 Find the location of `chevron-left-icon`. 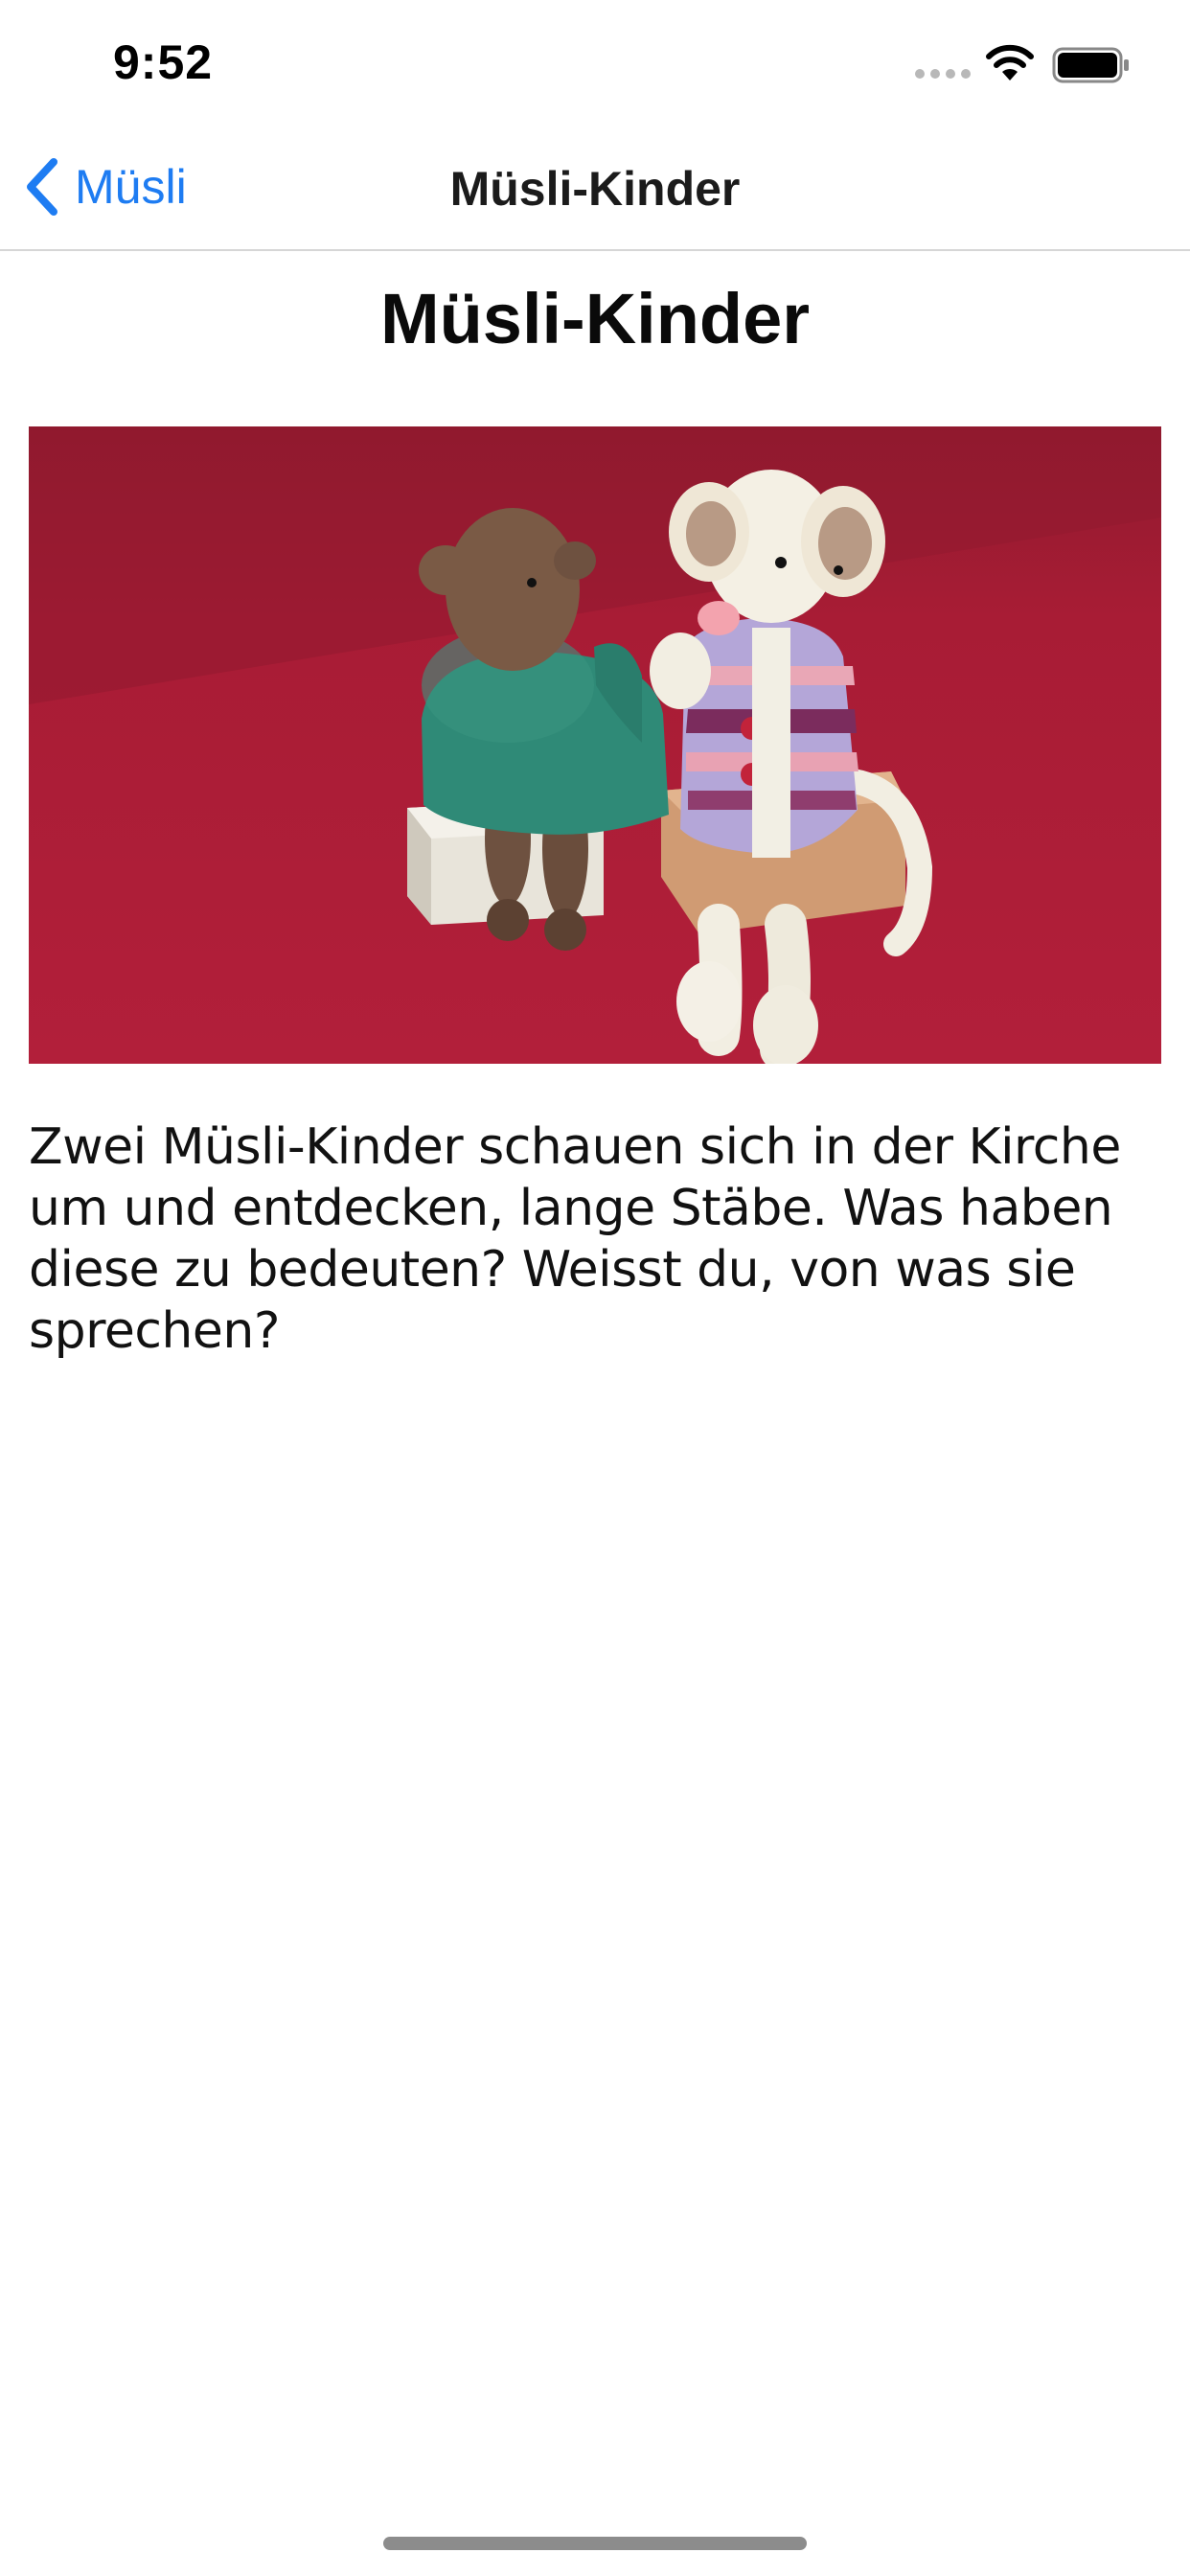

chevron-left-icon is located at coordinates (42, 187).